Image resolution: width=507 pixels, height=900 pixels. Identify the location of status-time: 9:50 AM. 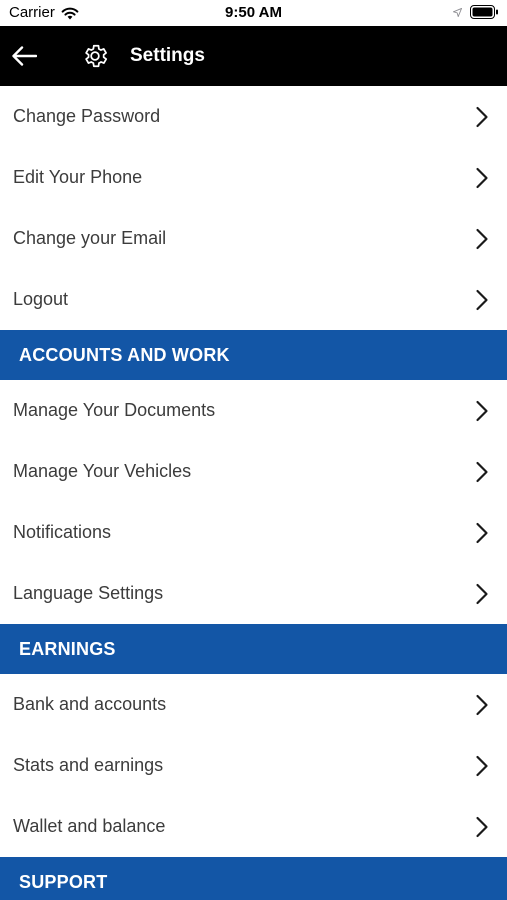
(253, 12).